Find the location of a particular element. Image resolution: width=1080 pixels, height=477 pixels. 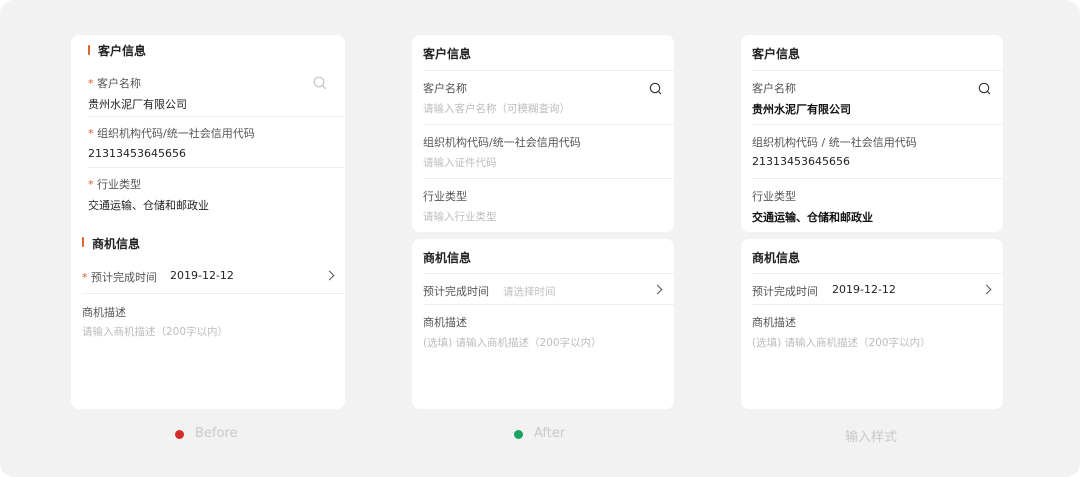

industry-input: 交通运输、仓储和邮政业 is located at coordinates (812, 217).